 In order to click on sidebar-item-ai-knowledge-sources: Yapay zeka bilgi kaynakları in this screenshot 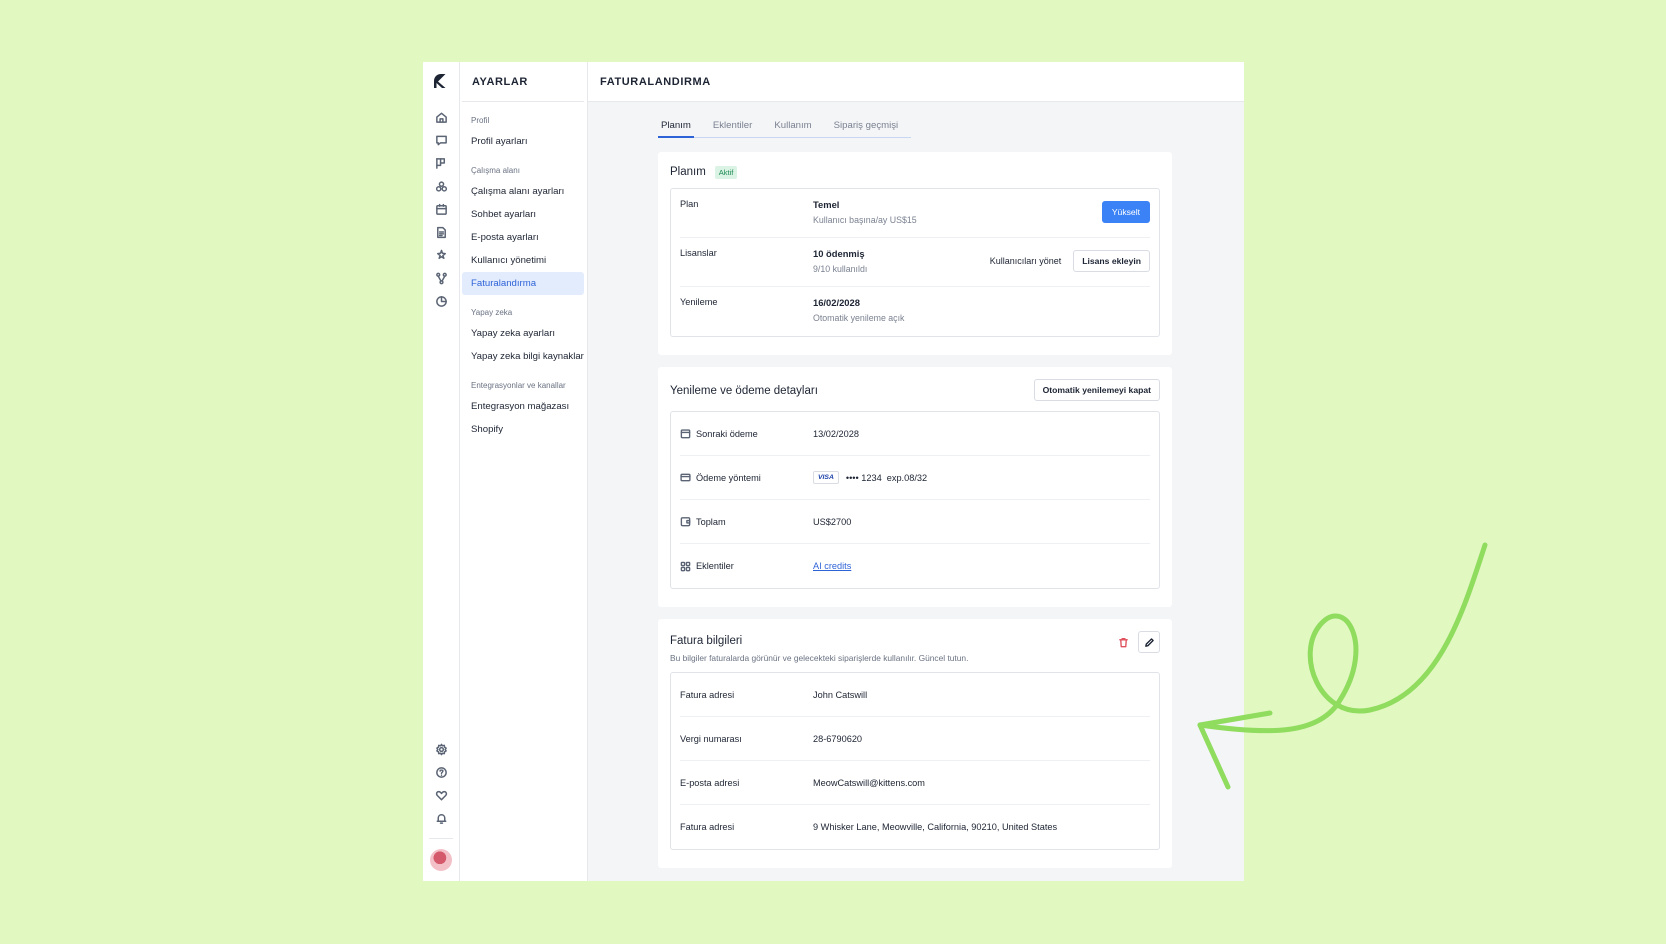, I will do `click(523, 356)`.